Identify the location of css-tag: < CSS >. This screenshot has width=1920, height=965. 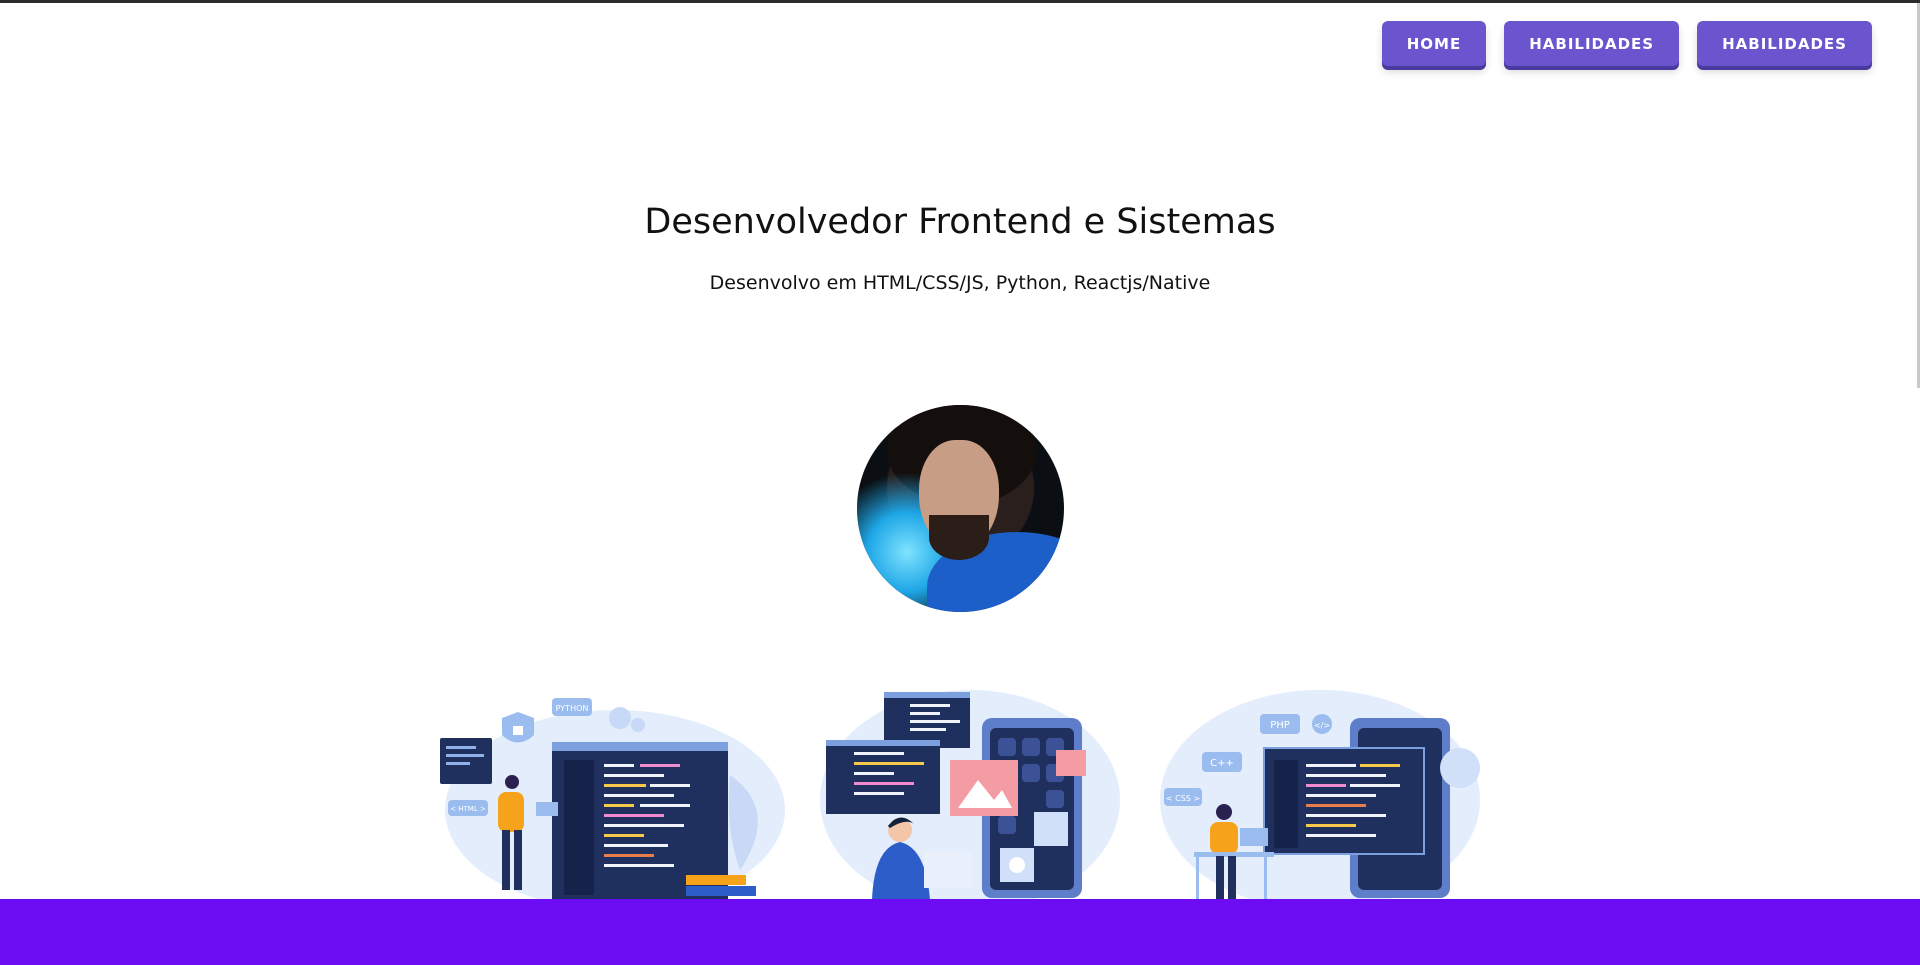
(1183, 798).